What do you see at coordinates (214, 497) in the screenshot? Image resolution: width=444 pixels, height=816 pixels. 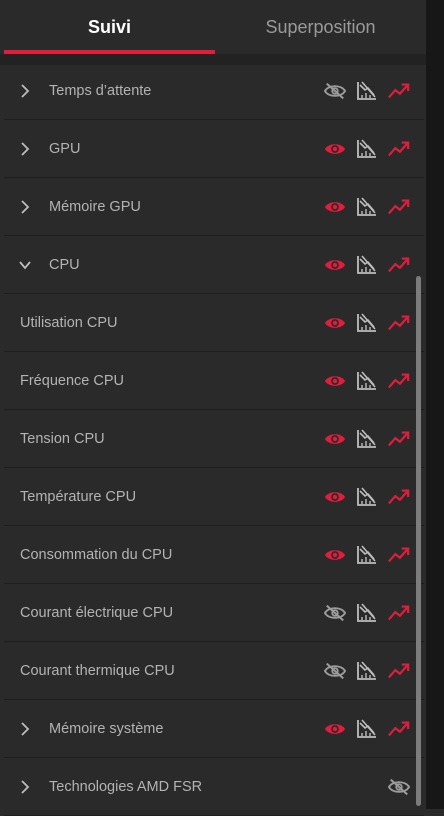 I see `metric-row: Température CPU` at bounding box center [214, 497].